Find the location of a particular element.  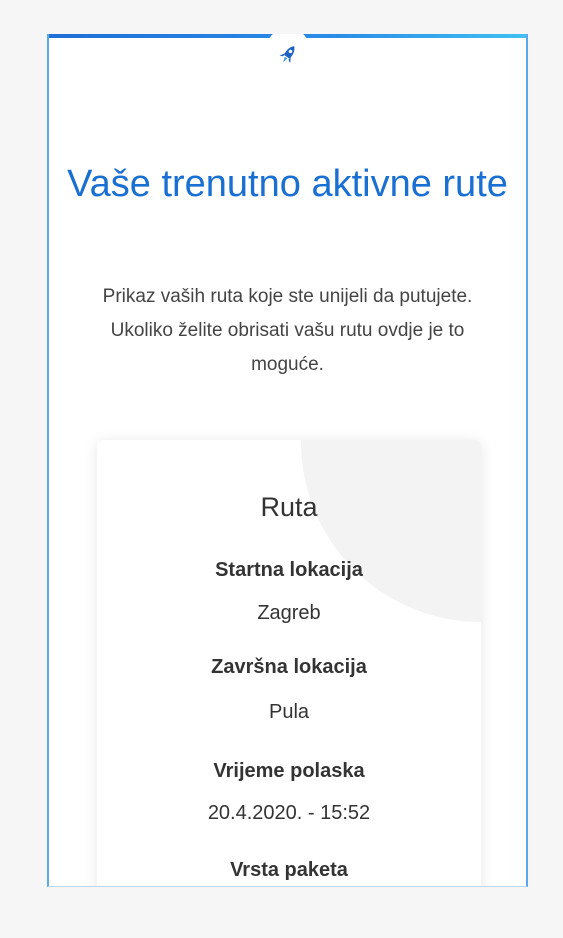

card-decoration is located at coordinates (391, 531).